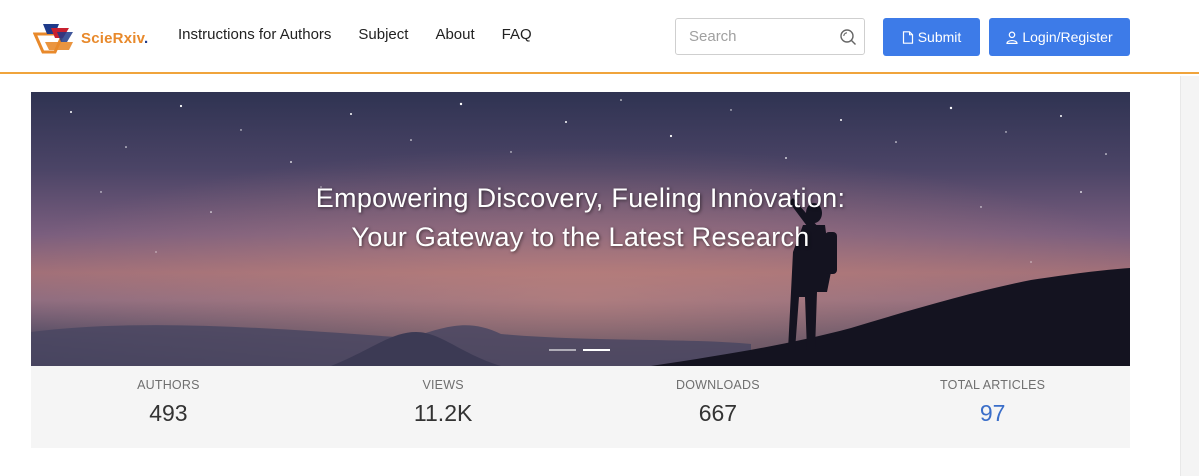  Describe the element at coordinates (53, 39) in the screenshot. I see `logo-icon` at that location.